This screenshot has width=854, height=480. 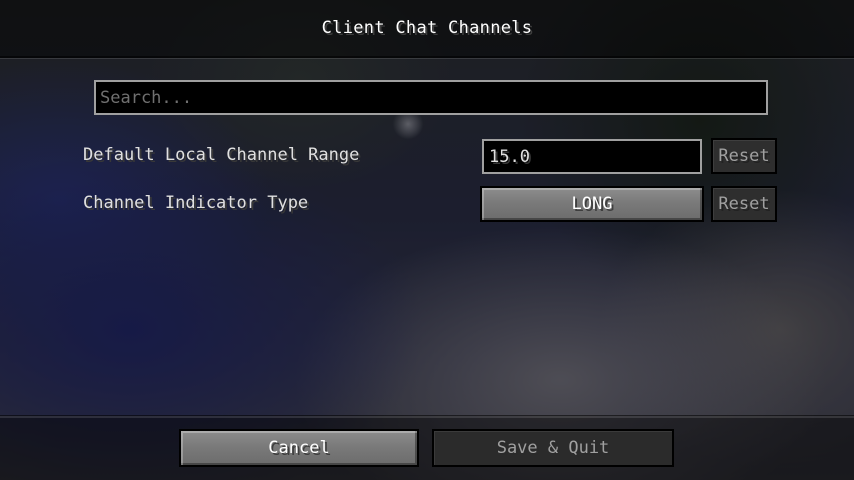 I want to click on search-input, so click(x=431, y=97).